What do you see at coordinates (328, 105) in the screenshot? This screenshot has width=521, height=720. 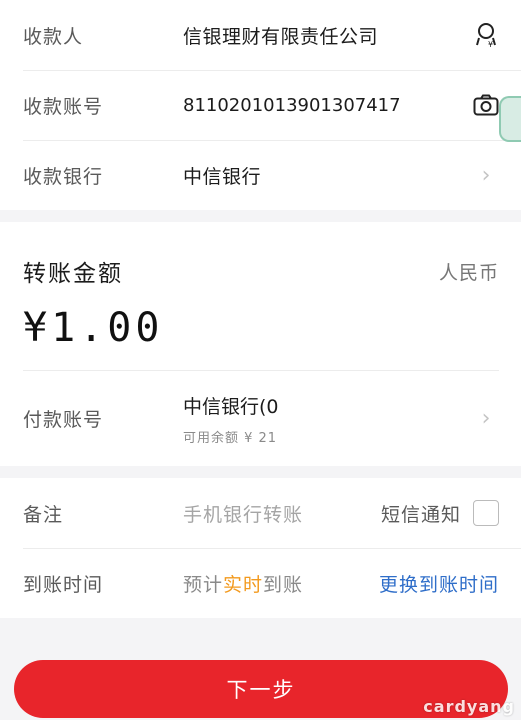 I see `payee-account-value: 8110201013901307417` at bounding box center [328, 105].